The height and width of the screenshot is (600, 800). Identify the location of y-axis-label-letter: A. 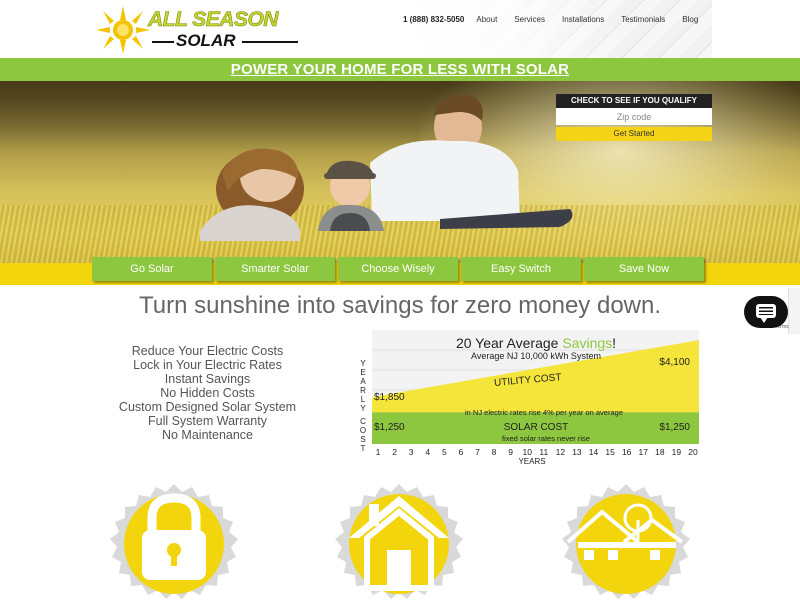
(363, 381).